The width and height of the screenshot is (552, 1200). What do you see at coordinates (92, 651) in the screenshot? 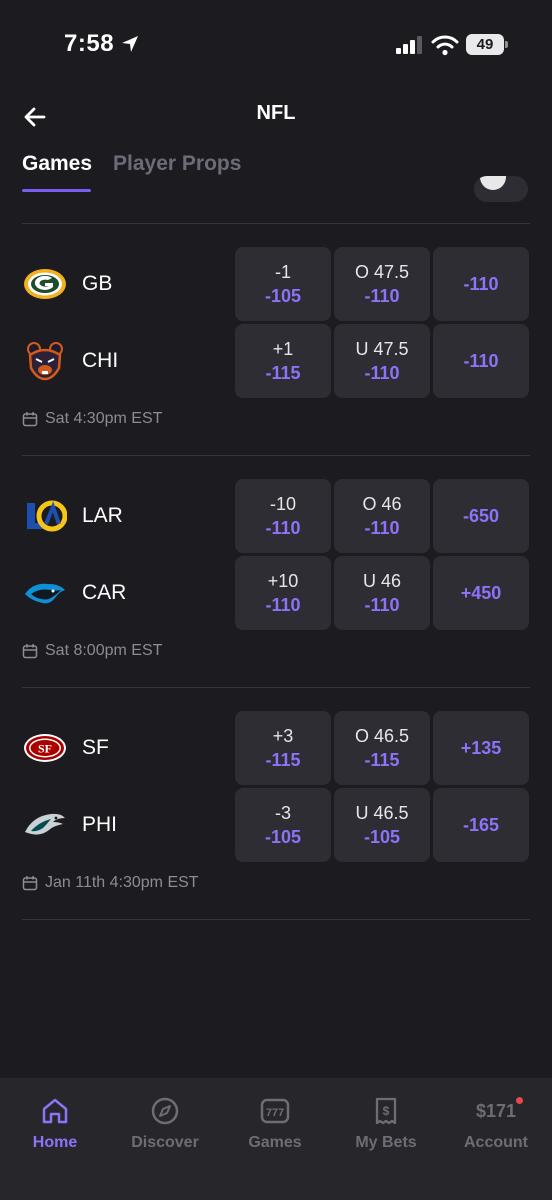
I see `game-time: Sat 8:00pm EST` at bounding box center [92, 651].